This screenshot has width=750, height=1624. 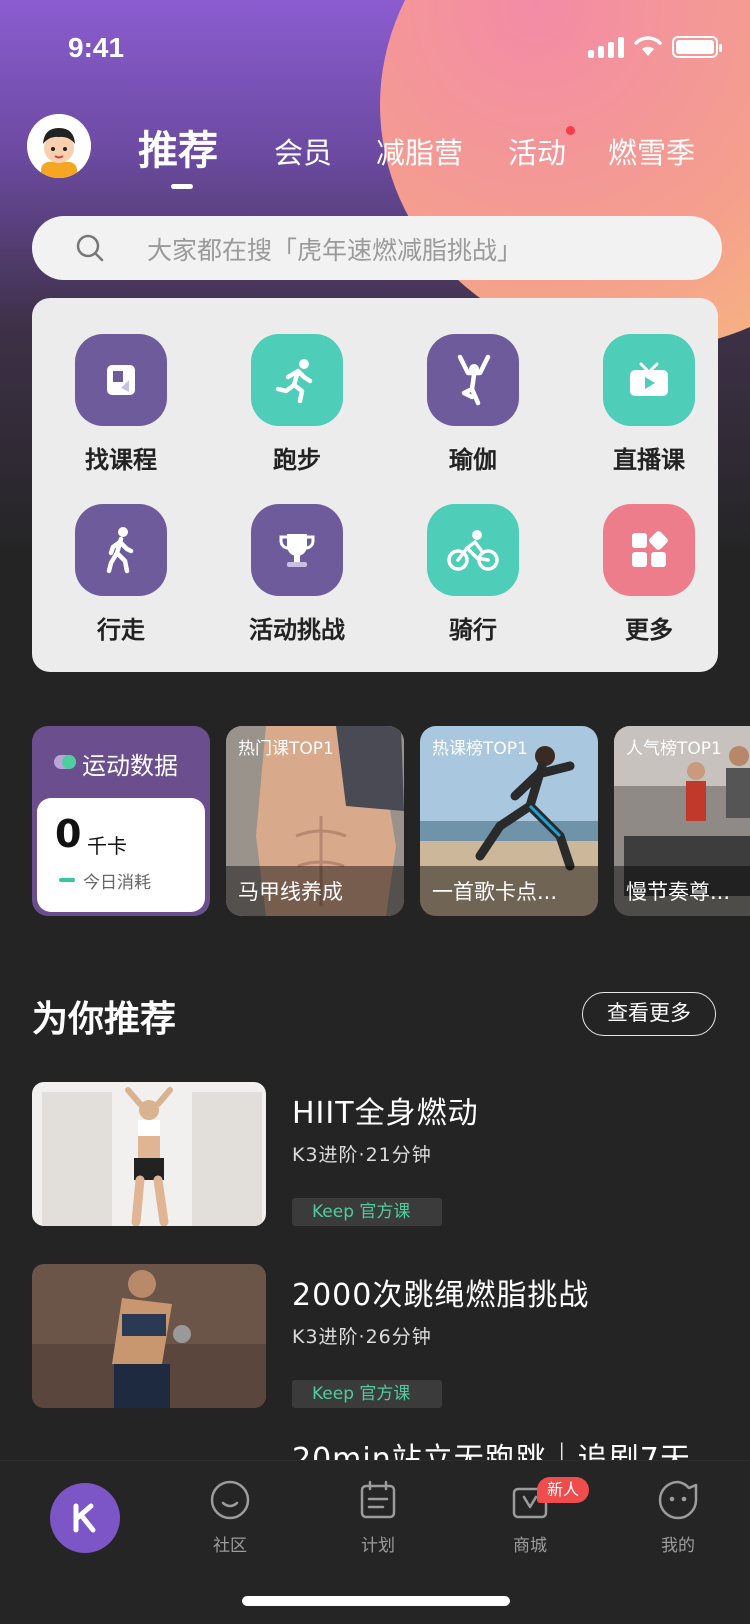 What do you see at coordinates (362, 1155) in the screenshot?
I see `course-meta: K3进阶·21分钟` at bounding box center [362, 1155].